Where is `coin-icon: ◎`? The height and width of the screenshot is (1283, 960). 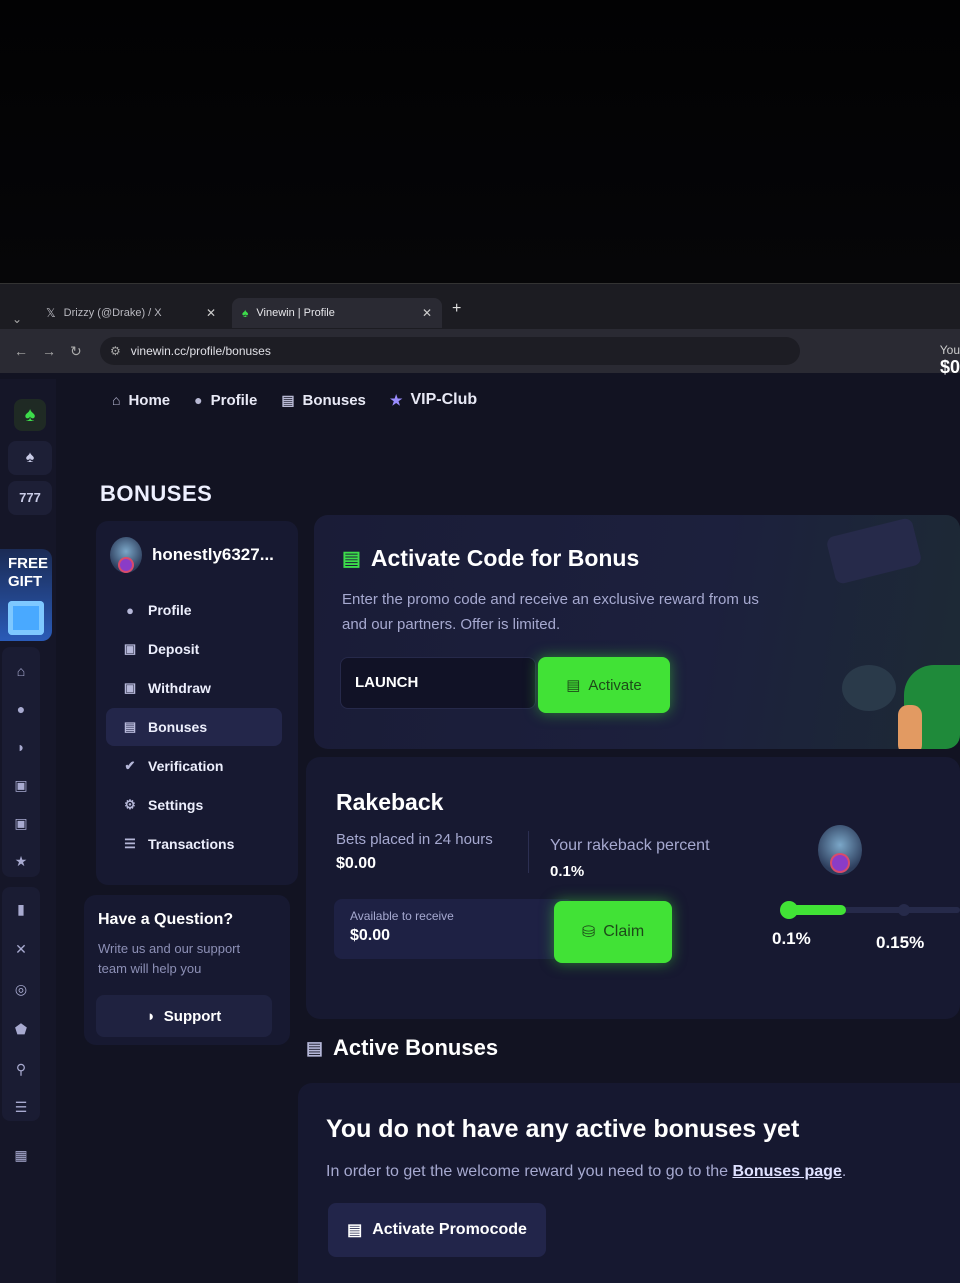 coin-icon: ◎ is located at coordinates (21, 992).